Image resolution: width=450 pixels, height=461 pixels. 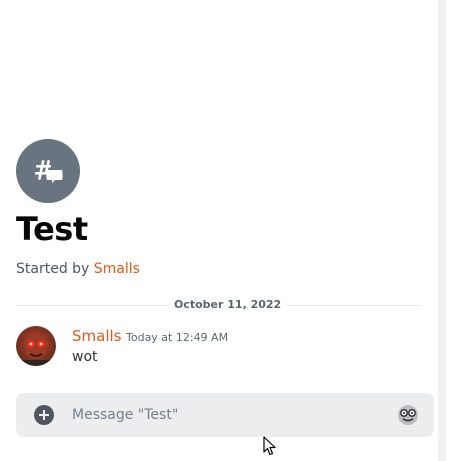 I want to click on scrollbar-track, so click(x=442, y=230).